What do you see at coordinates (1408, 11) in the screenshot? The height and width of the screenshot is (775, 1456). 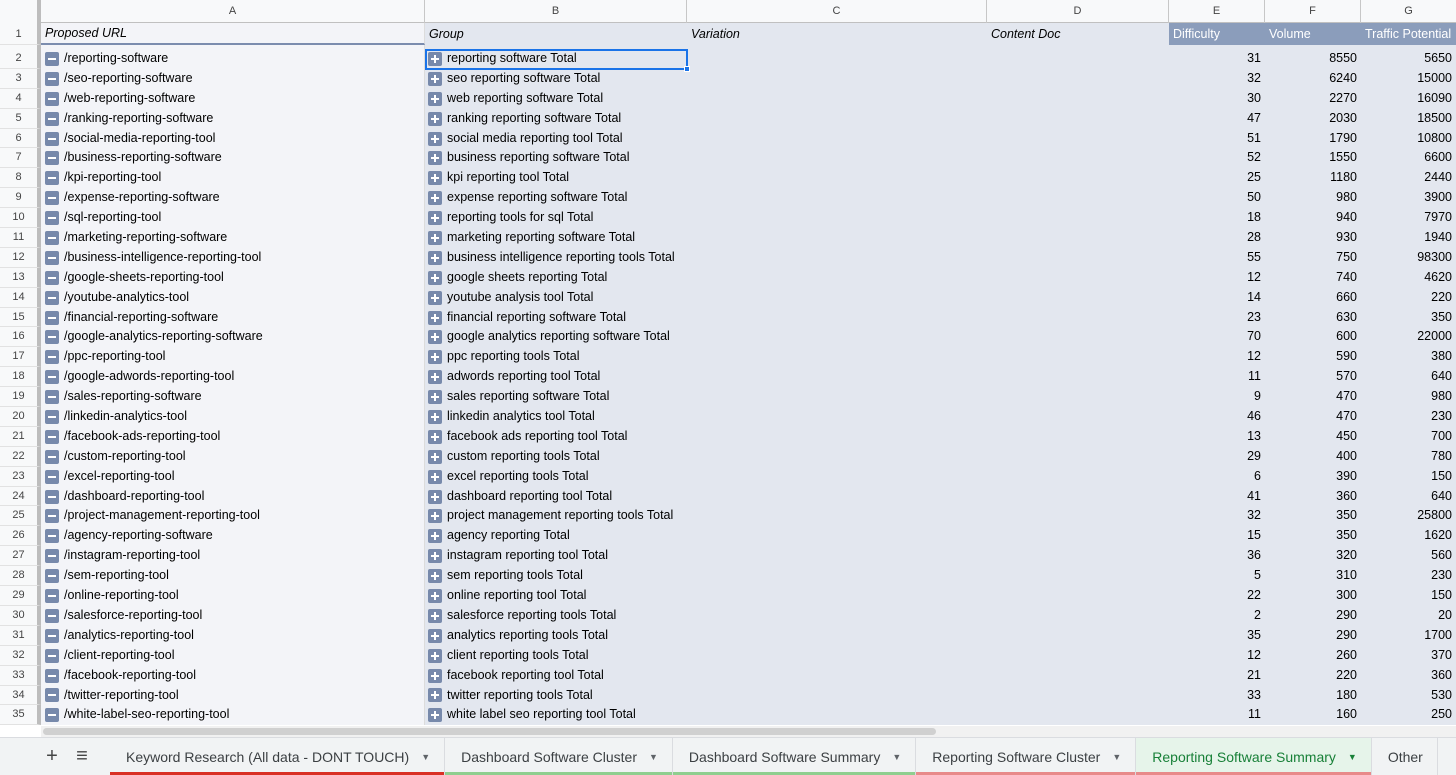 I see `column-header-g: G` at bounding box center [1408, 11].